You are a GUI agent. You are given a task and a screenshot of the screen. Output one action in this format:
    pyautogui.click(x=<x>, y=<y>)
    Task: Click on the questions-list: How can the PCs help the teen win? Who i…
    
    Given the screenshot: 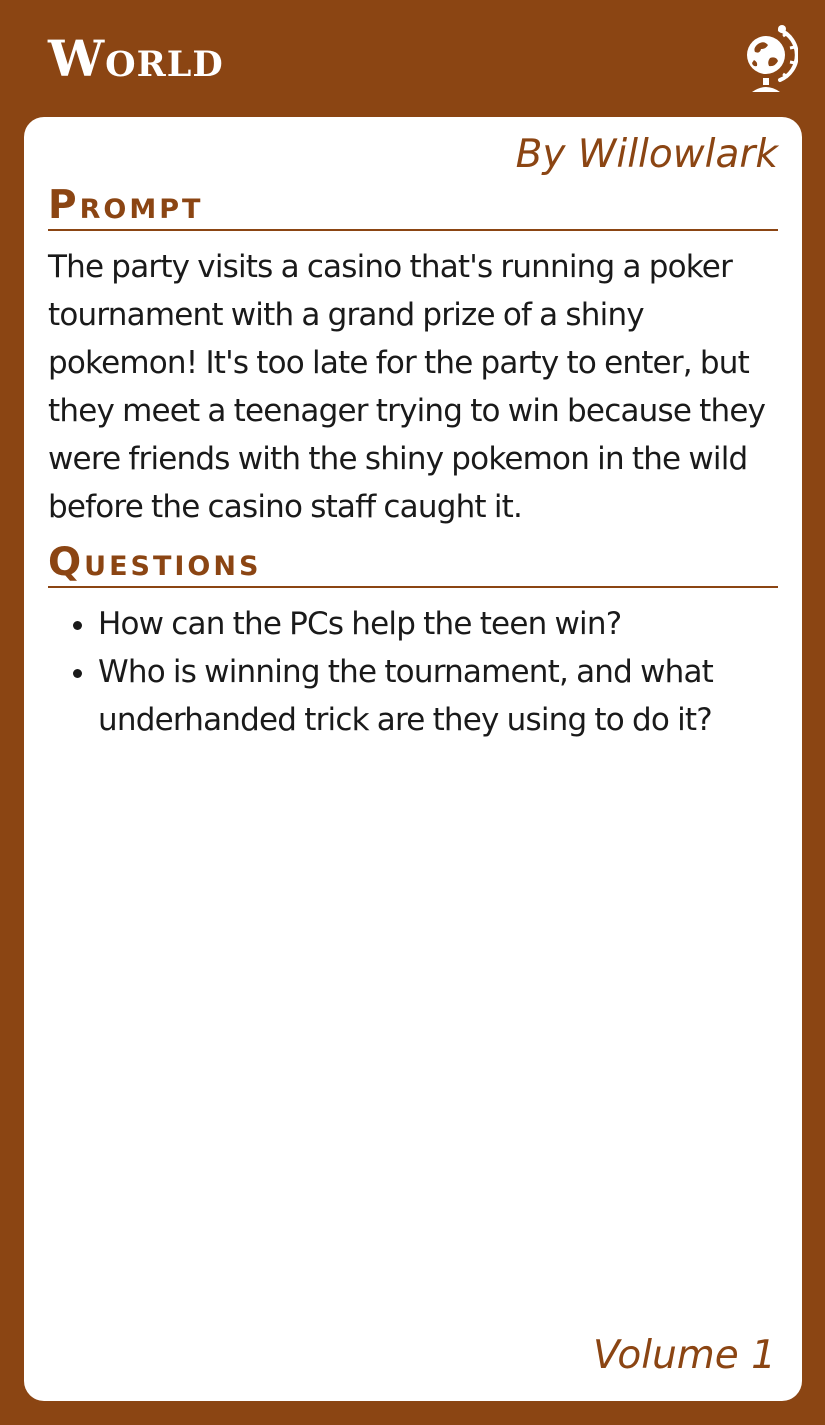 What is the action you would take?
    pyautogui.click(x=413, y=672)
    